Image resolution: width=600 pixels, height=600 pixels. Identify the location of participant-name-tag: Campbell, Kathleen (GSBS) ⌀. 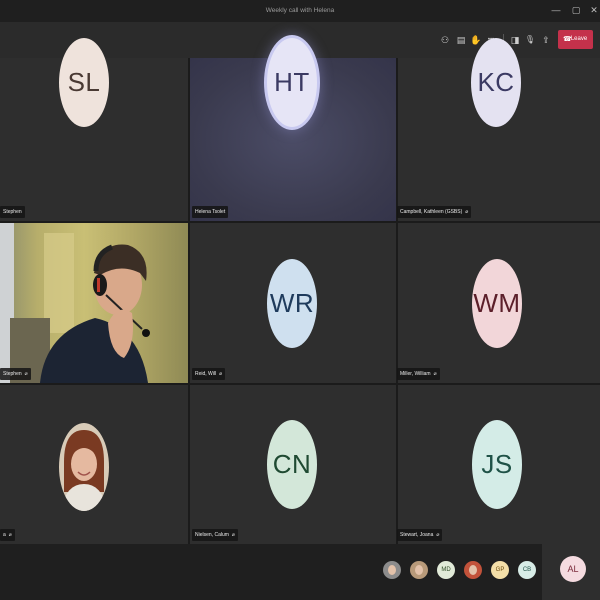
(434, 212).